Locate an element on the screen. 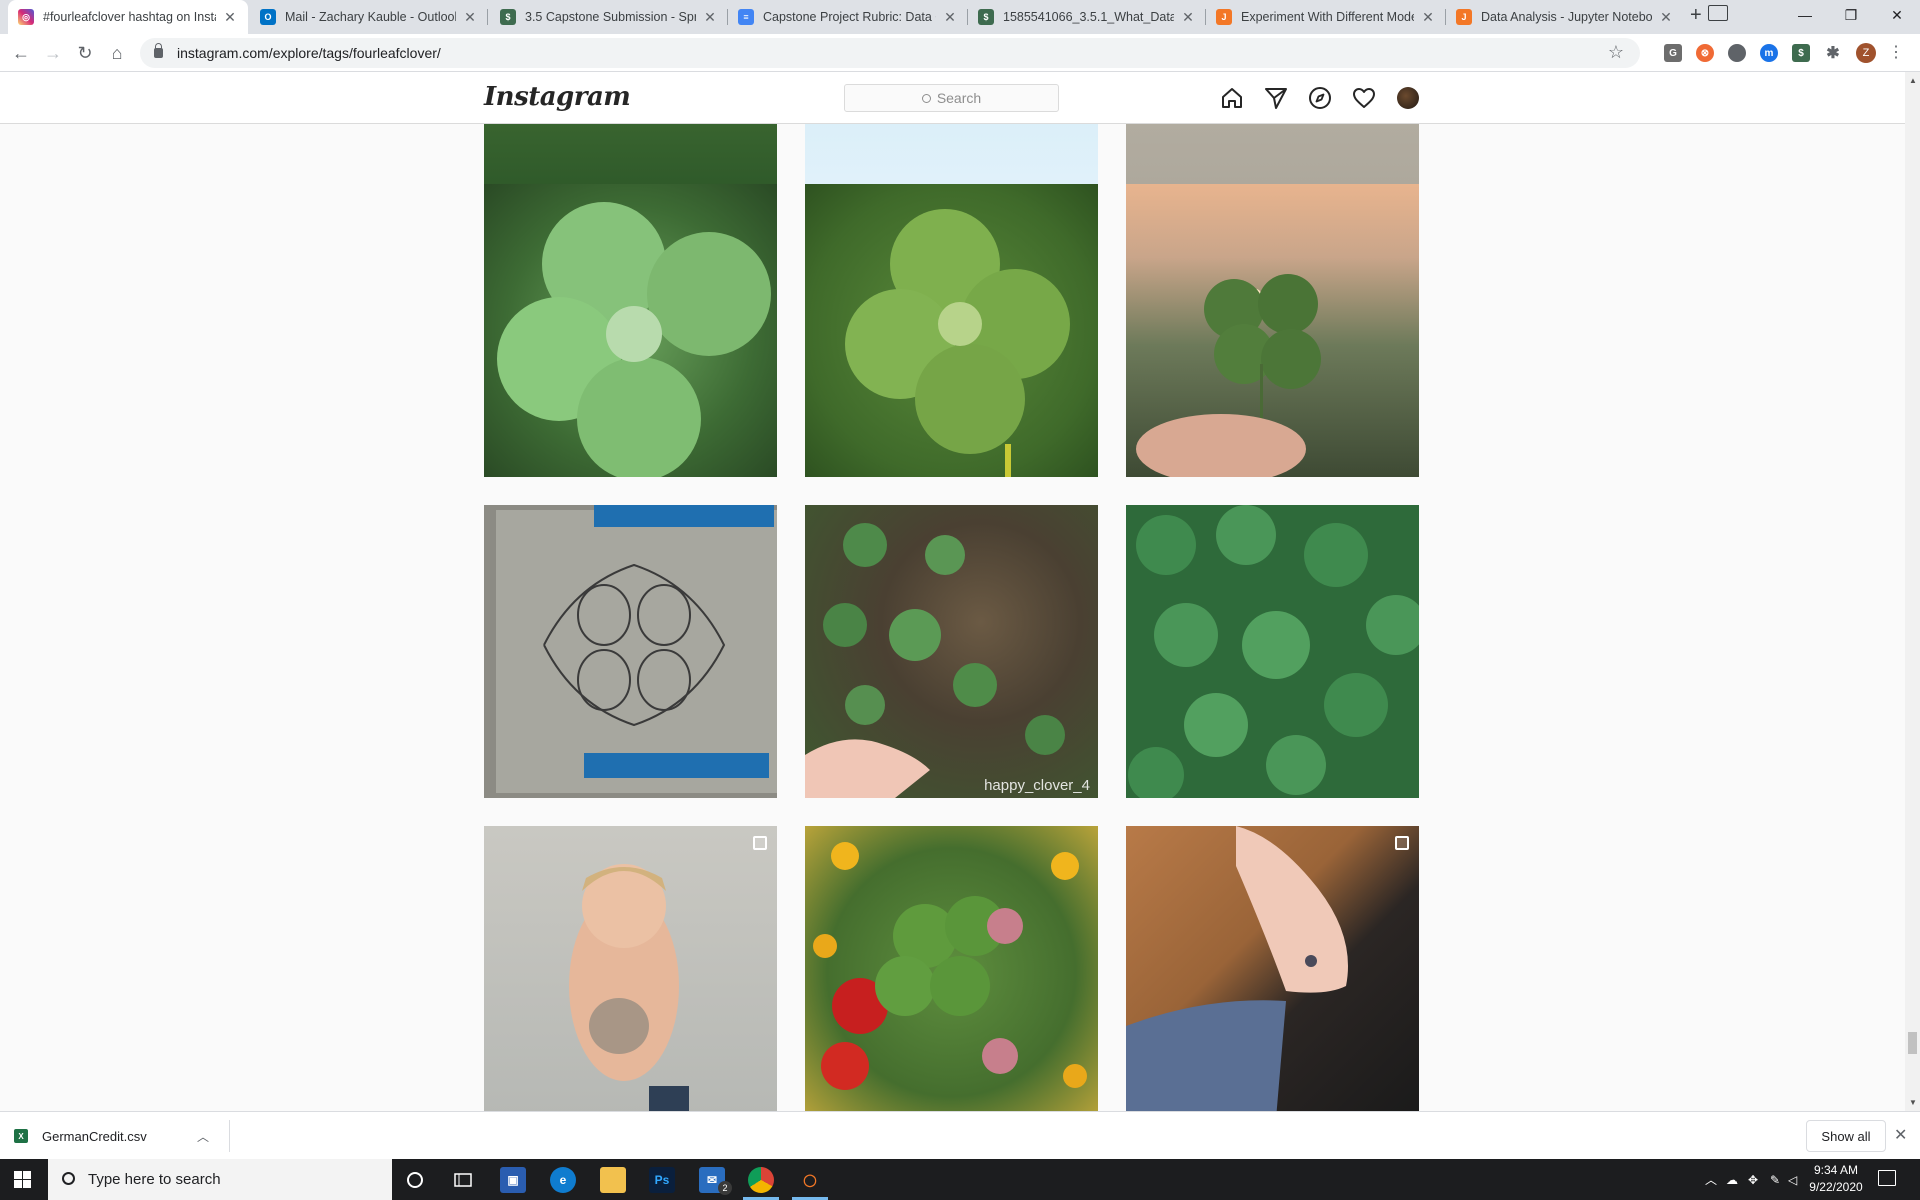  extension-blue-icon: m is located at coordinates (1769, 53).